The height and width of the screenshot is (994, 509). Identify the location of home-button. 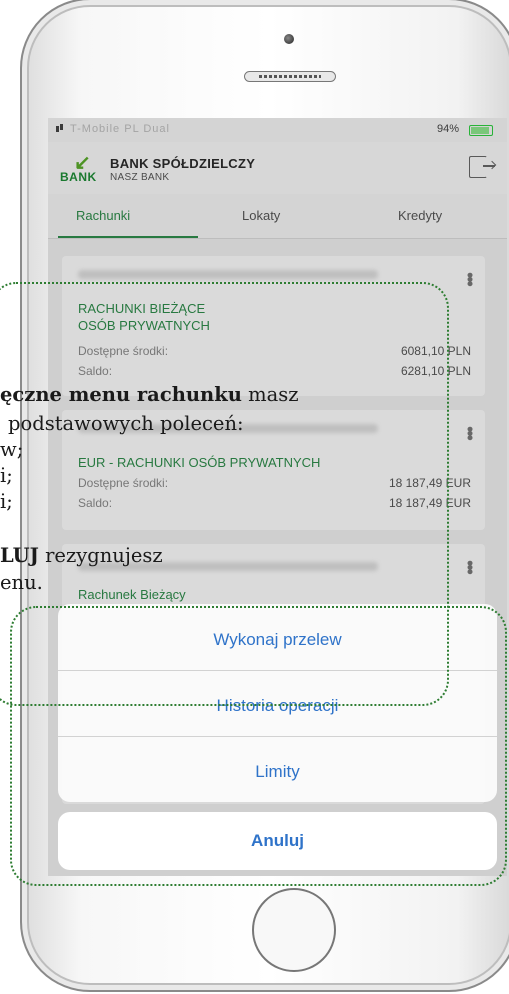
(294, 930).